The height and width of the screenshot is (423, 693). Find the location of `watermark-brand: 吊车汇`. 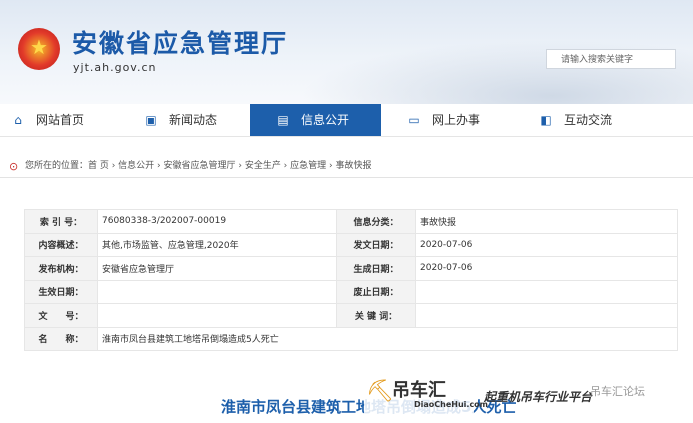

watermark-brand: 吊车汇 is located at coordinates (419, 390).